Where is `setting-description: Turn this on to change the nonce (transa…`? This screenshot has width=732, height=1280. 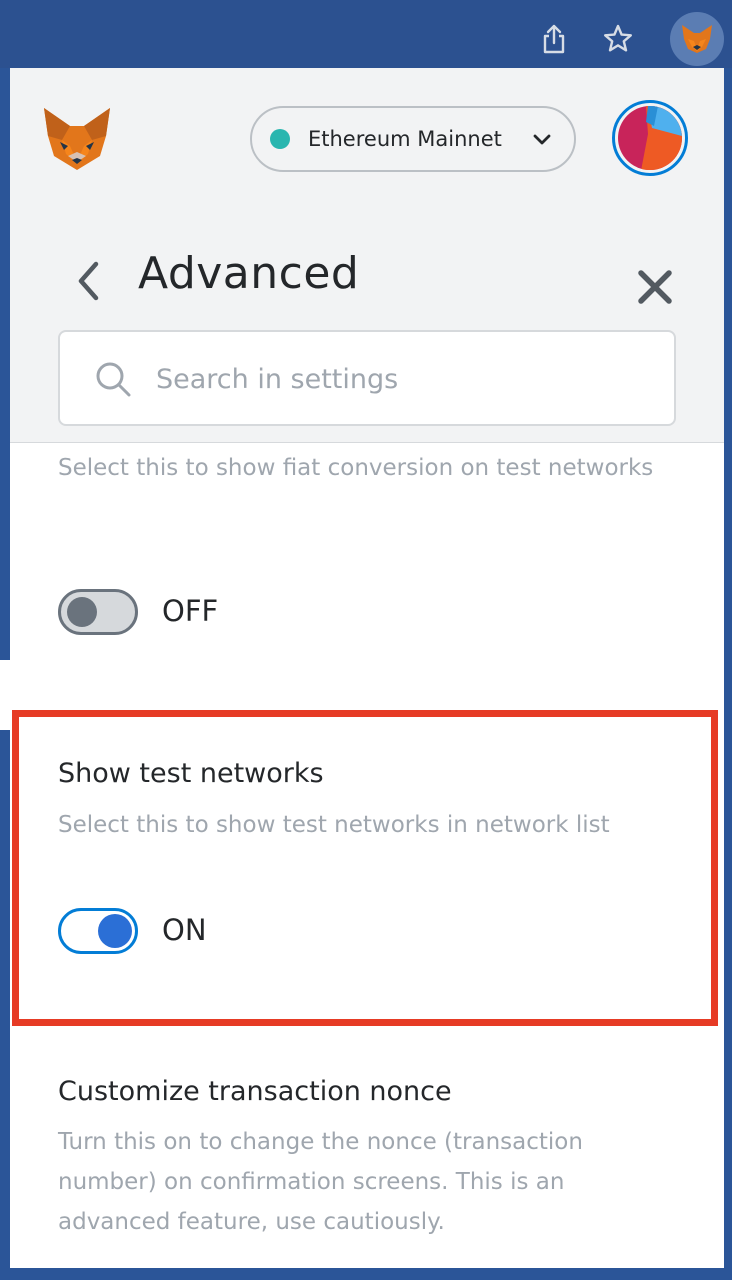 setting-description: Turn this on to change the nonce (transa… is located at coordinates (320, 1182).